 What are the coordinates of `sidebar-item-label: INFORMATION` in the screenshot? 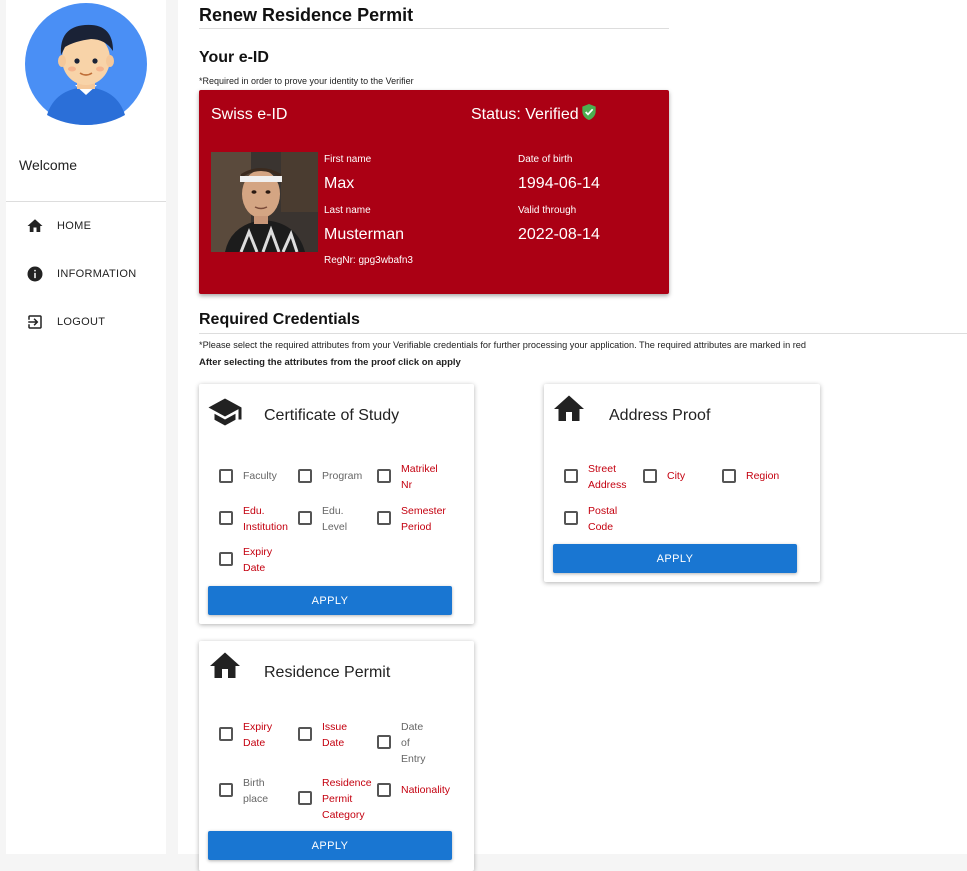 It's located at (97, 274).